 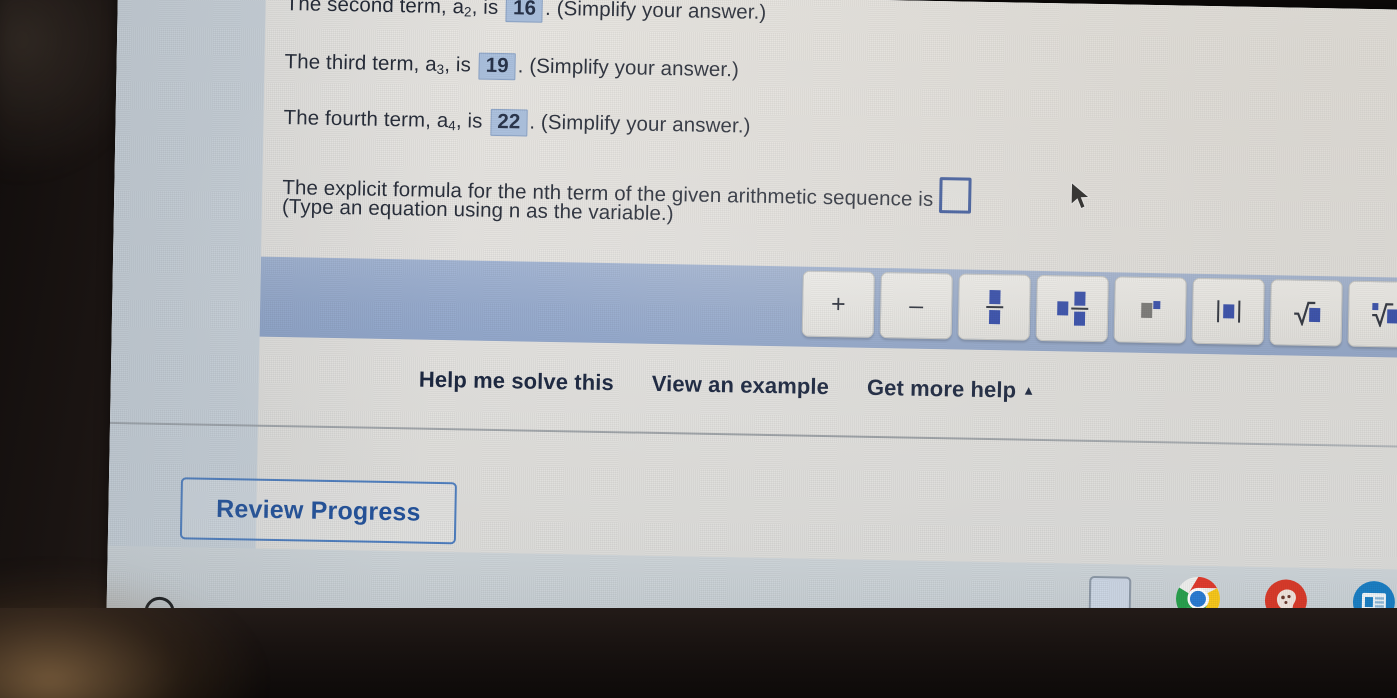 I want to click on third-term-suffix: . (Simplify your answer.), so click(x=628, y=68).